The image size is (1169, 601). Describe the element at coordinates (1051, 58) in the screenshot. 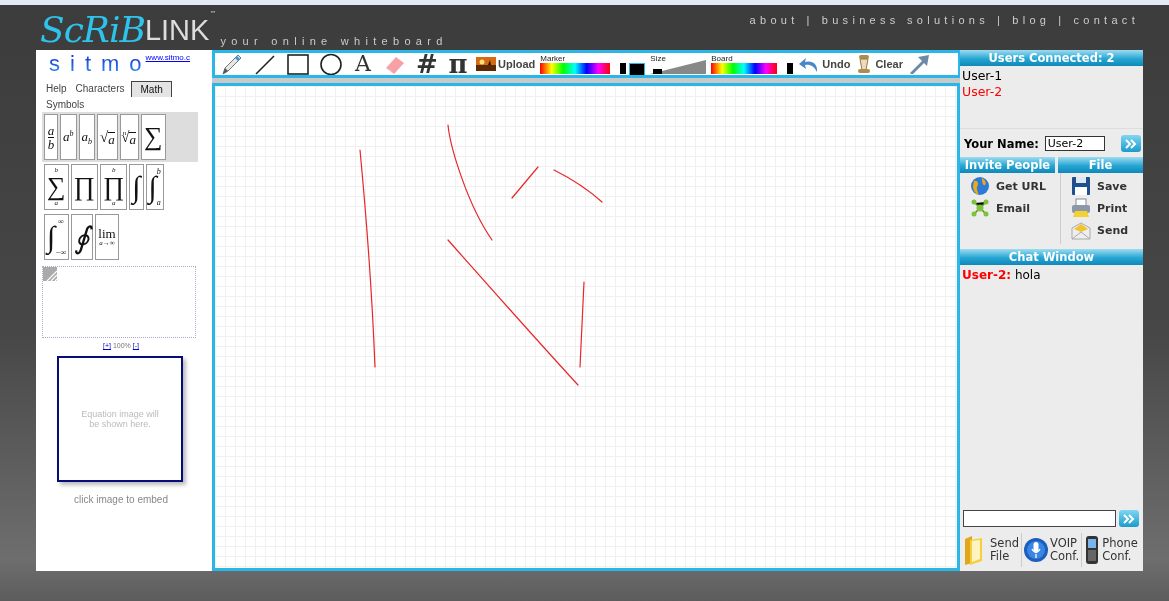

I see `section-header: Users Connected: 2` at that location.